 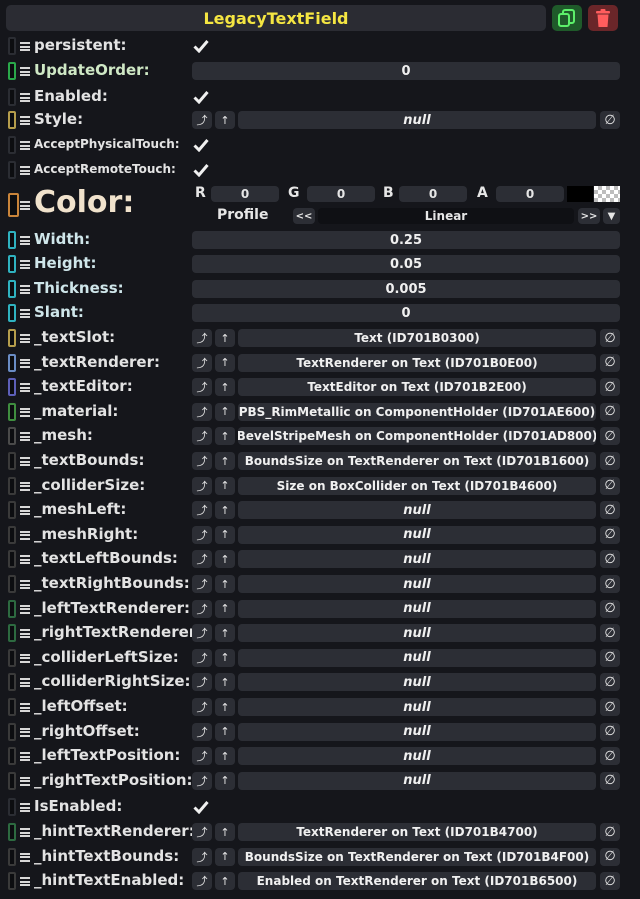 What do you see at coordinates (446, 216) in the screenshot?
I see `profile-value: Linear` at bounding box center [446, 216].